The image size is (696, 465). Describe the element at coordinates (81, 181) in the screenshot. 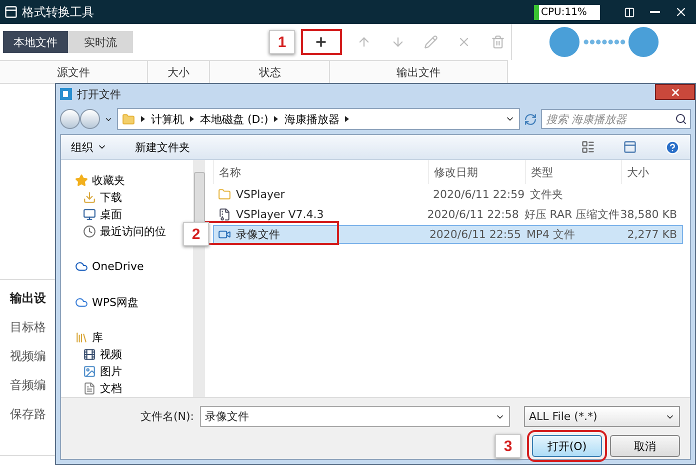

I see `star-icon` at that location.